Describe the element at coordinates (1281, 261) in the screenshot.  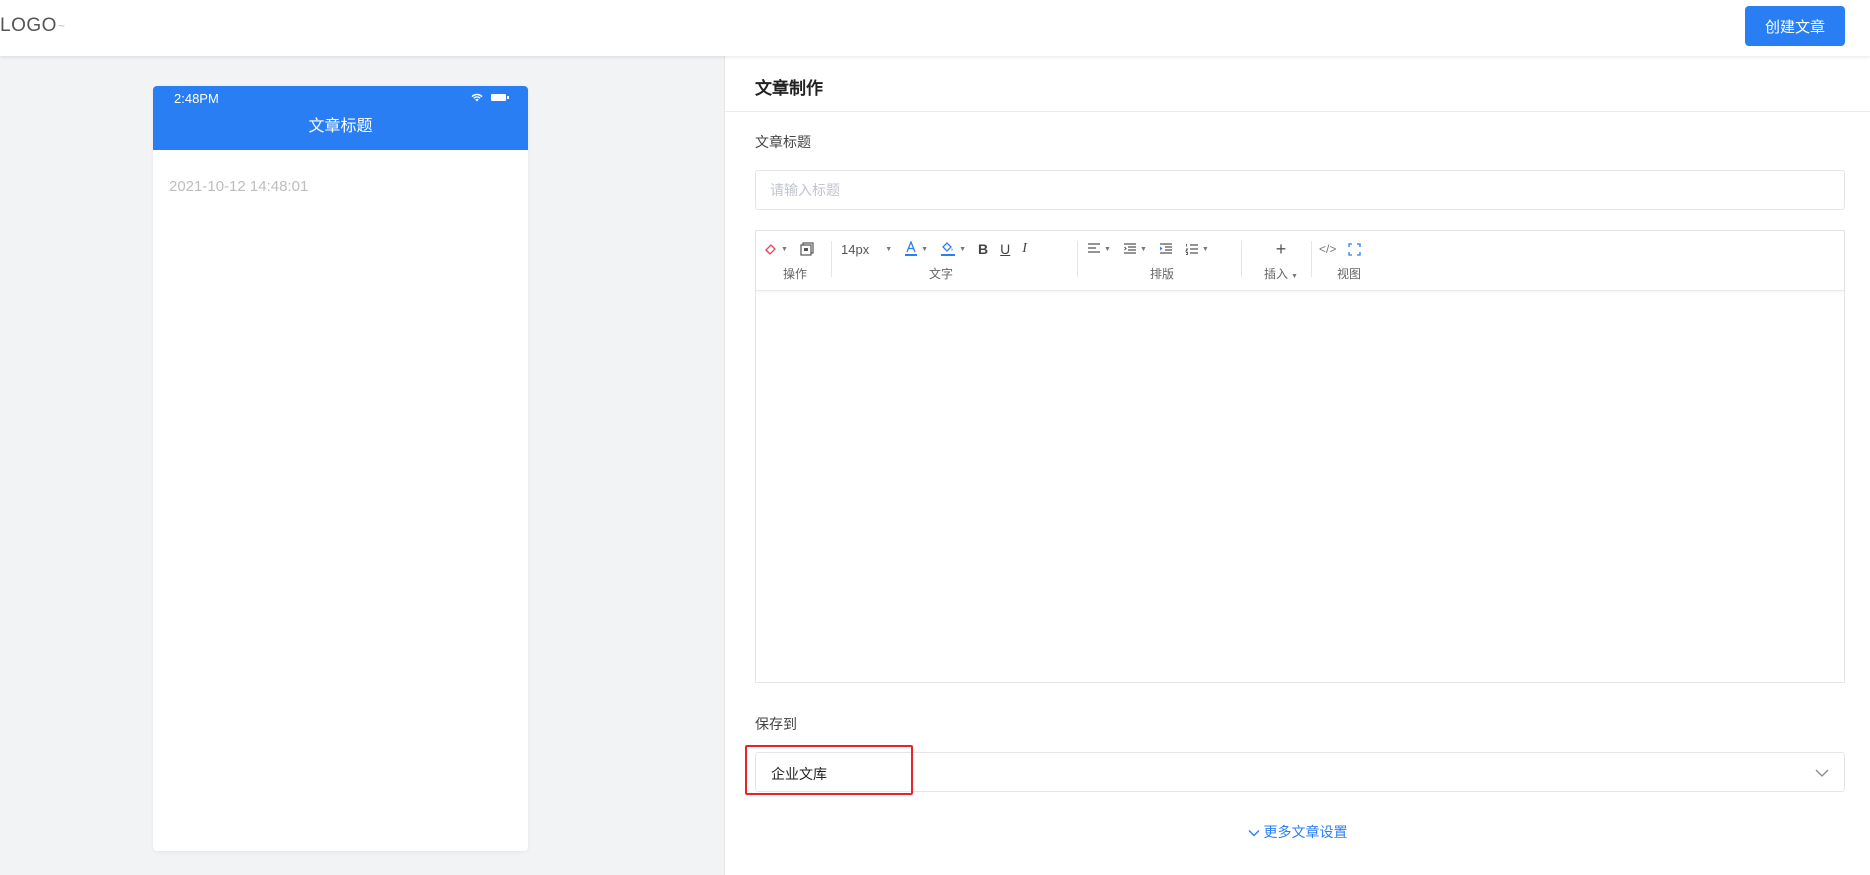
I see `toolbar-group-insert: + 插入 ▼` at that location.